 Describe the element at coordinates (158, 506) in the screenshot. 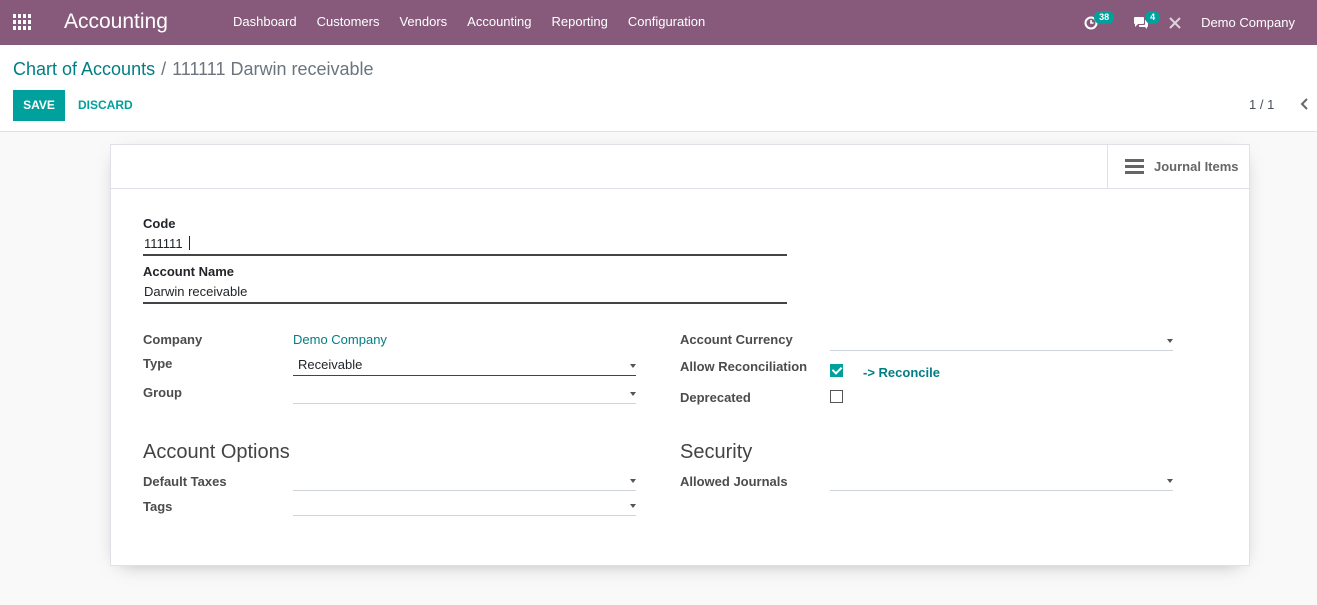

I see `tags-label: Tags` at that location.